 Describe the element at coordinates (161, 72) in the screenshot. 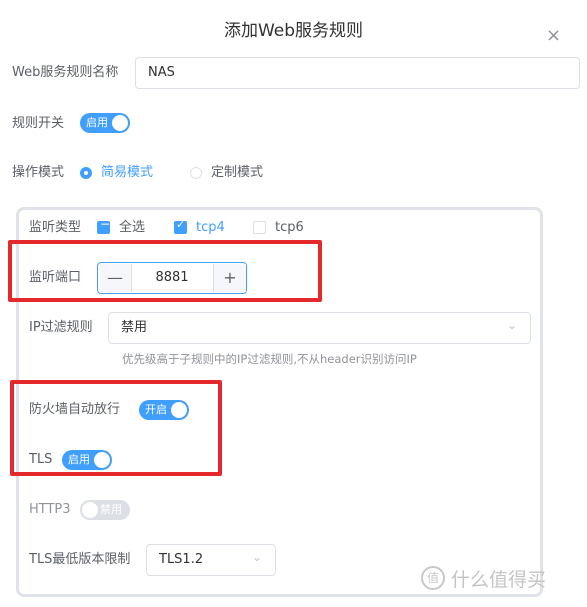

I see `rule-name-value: NAS` at that location.